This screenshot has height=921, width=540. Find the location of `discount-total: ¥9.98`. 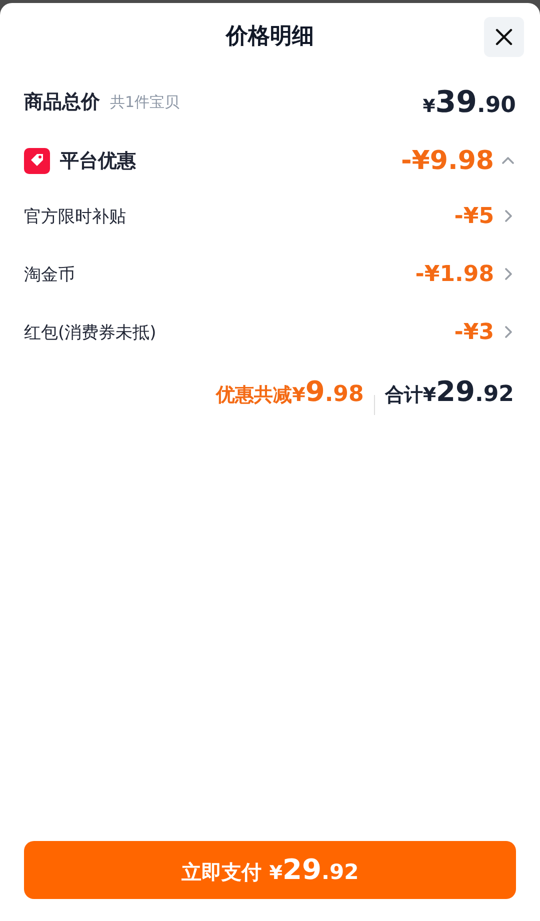

discount-total: ¥9.98 is located at coordinates (328, 391).